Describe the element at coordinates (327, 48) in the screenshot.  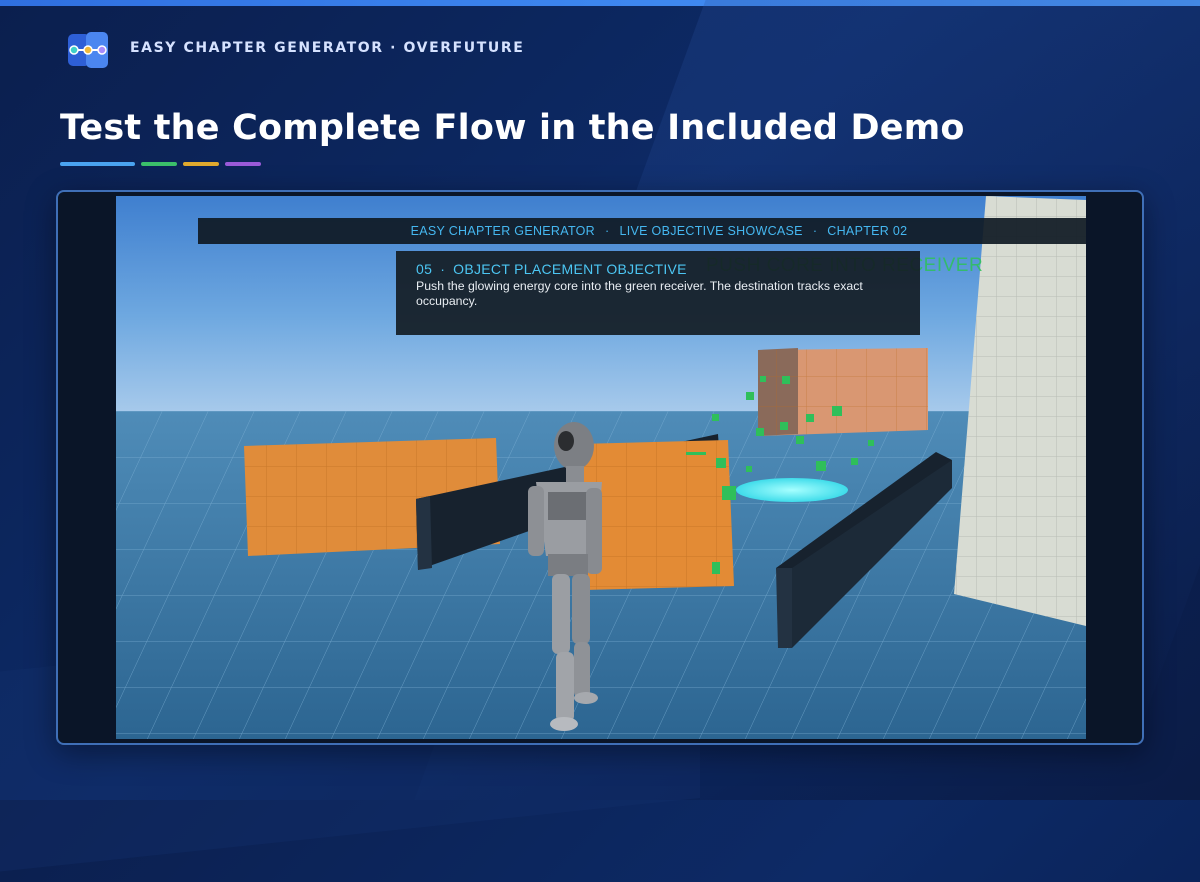
I see `brand-name: EASY CHAPTER GENERATOR · OVERFUTURE` at that location.